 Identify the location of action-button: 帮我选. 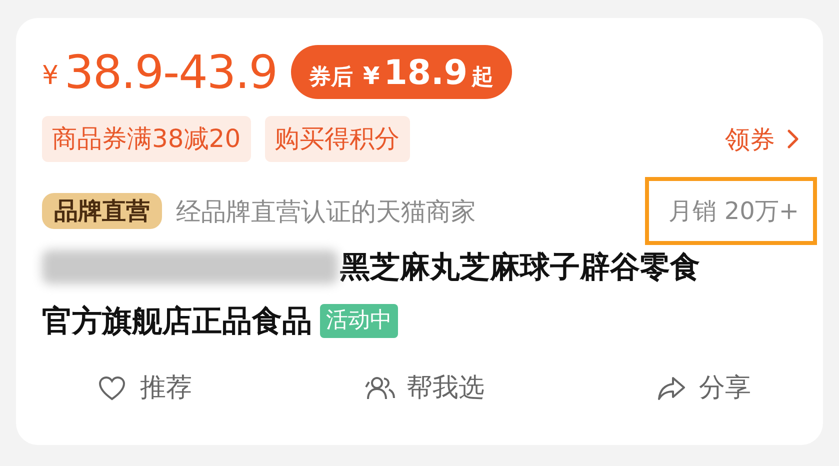
(424, 387).